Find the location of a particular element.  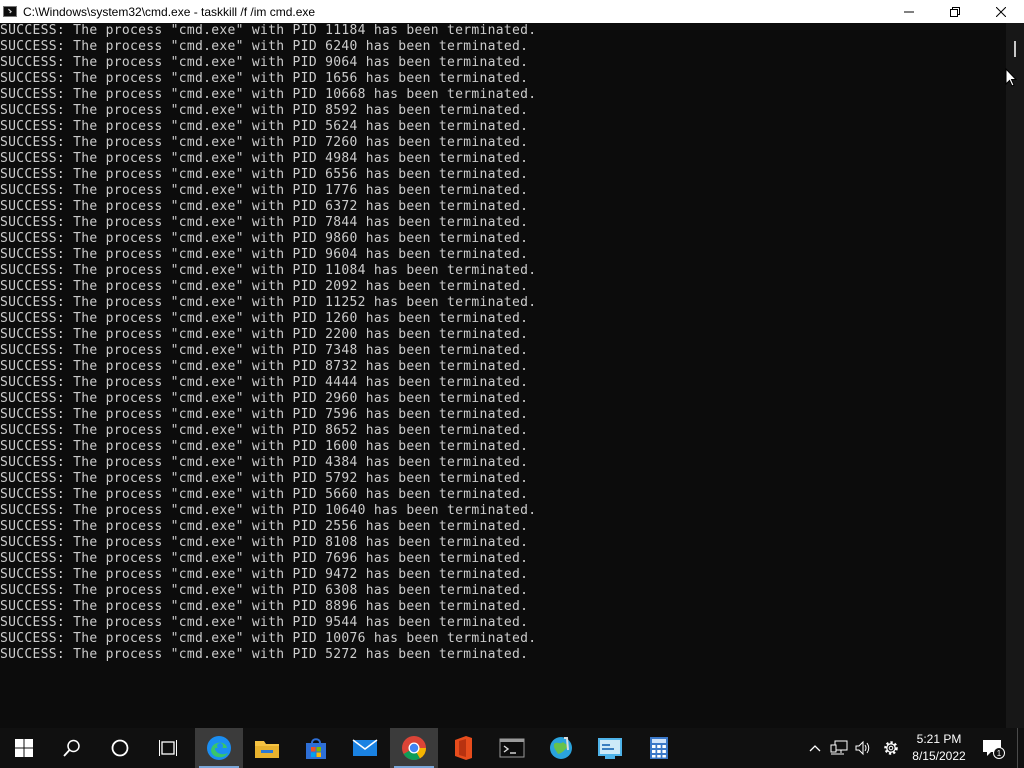

settings-button is located at coordinates (891, 748).